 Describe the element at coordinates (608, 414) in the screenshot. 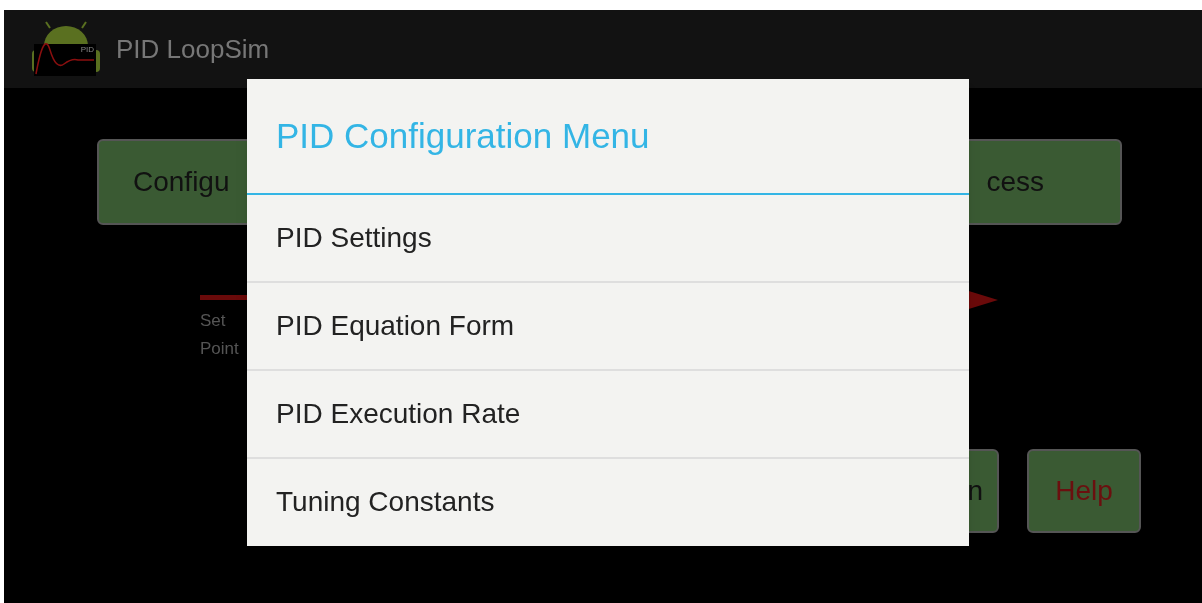

I see `menu-item: PID Execution Rate` at that location.